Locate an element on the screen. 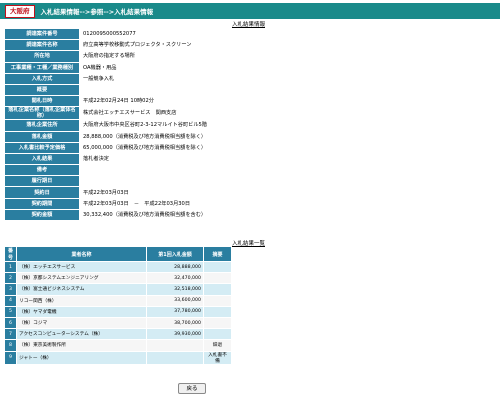  result-amount: 37,780,000 is located at coordinates (175, 311).